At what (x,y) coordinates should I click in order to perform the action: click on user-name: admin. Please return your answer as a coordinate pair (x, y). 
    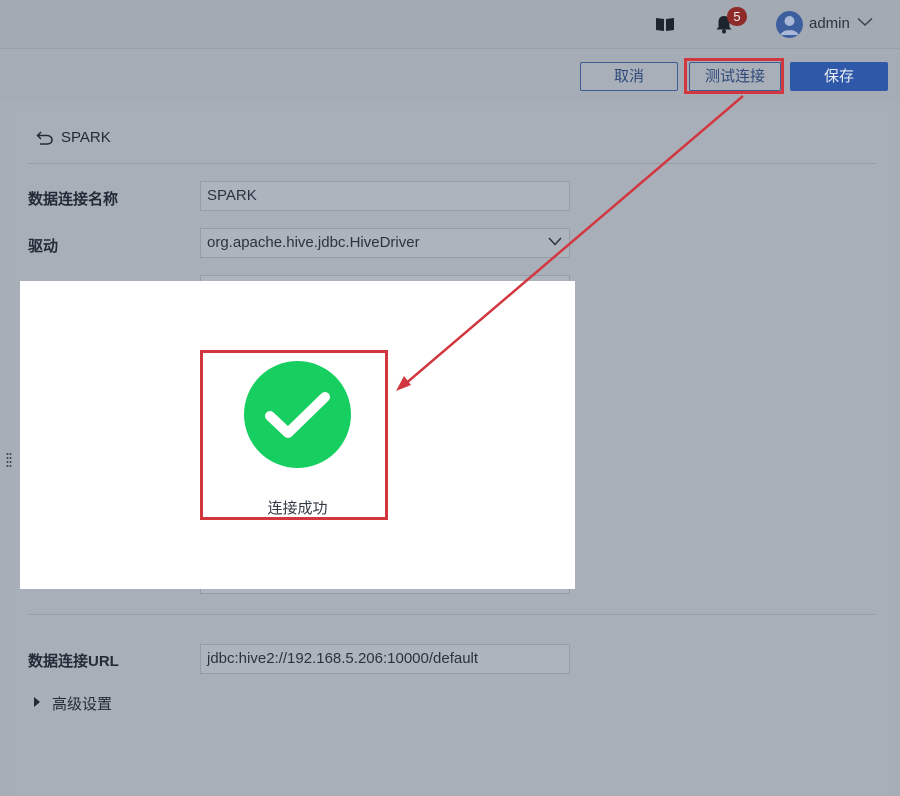
    Looking at the image, I should click on (829, 23).